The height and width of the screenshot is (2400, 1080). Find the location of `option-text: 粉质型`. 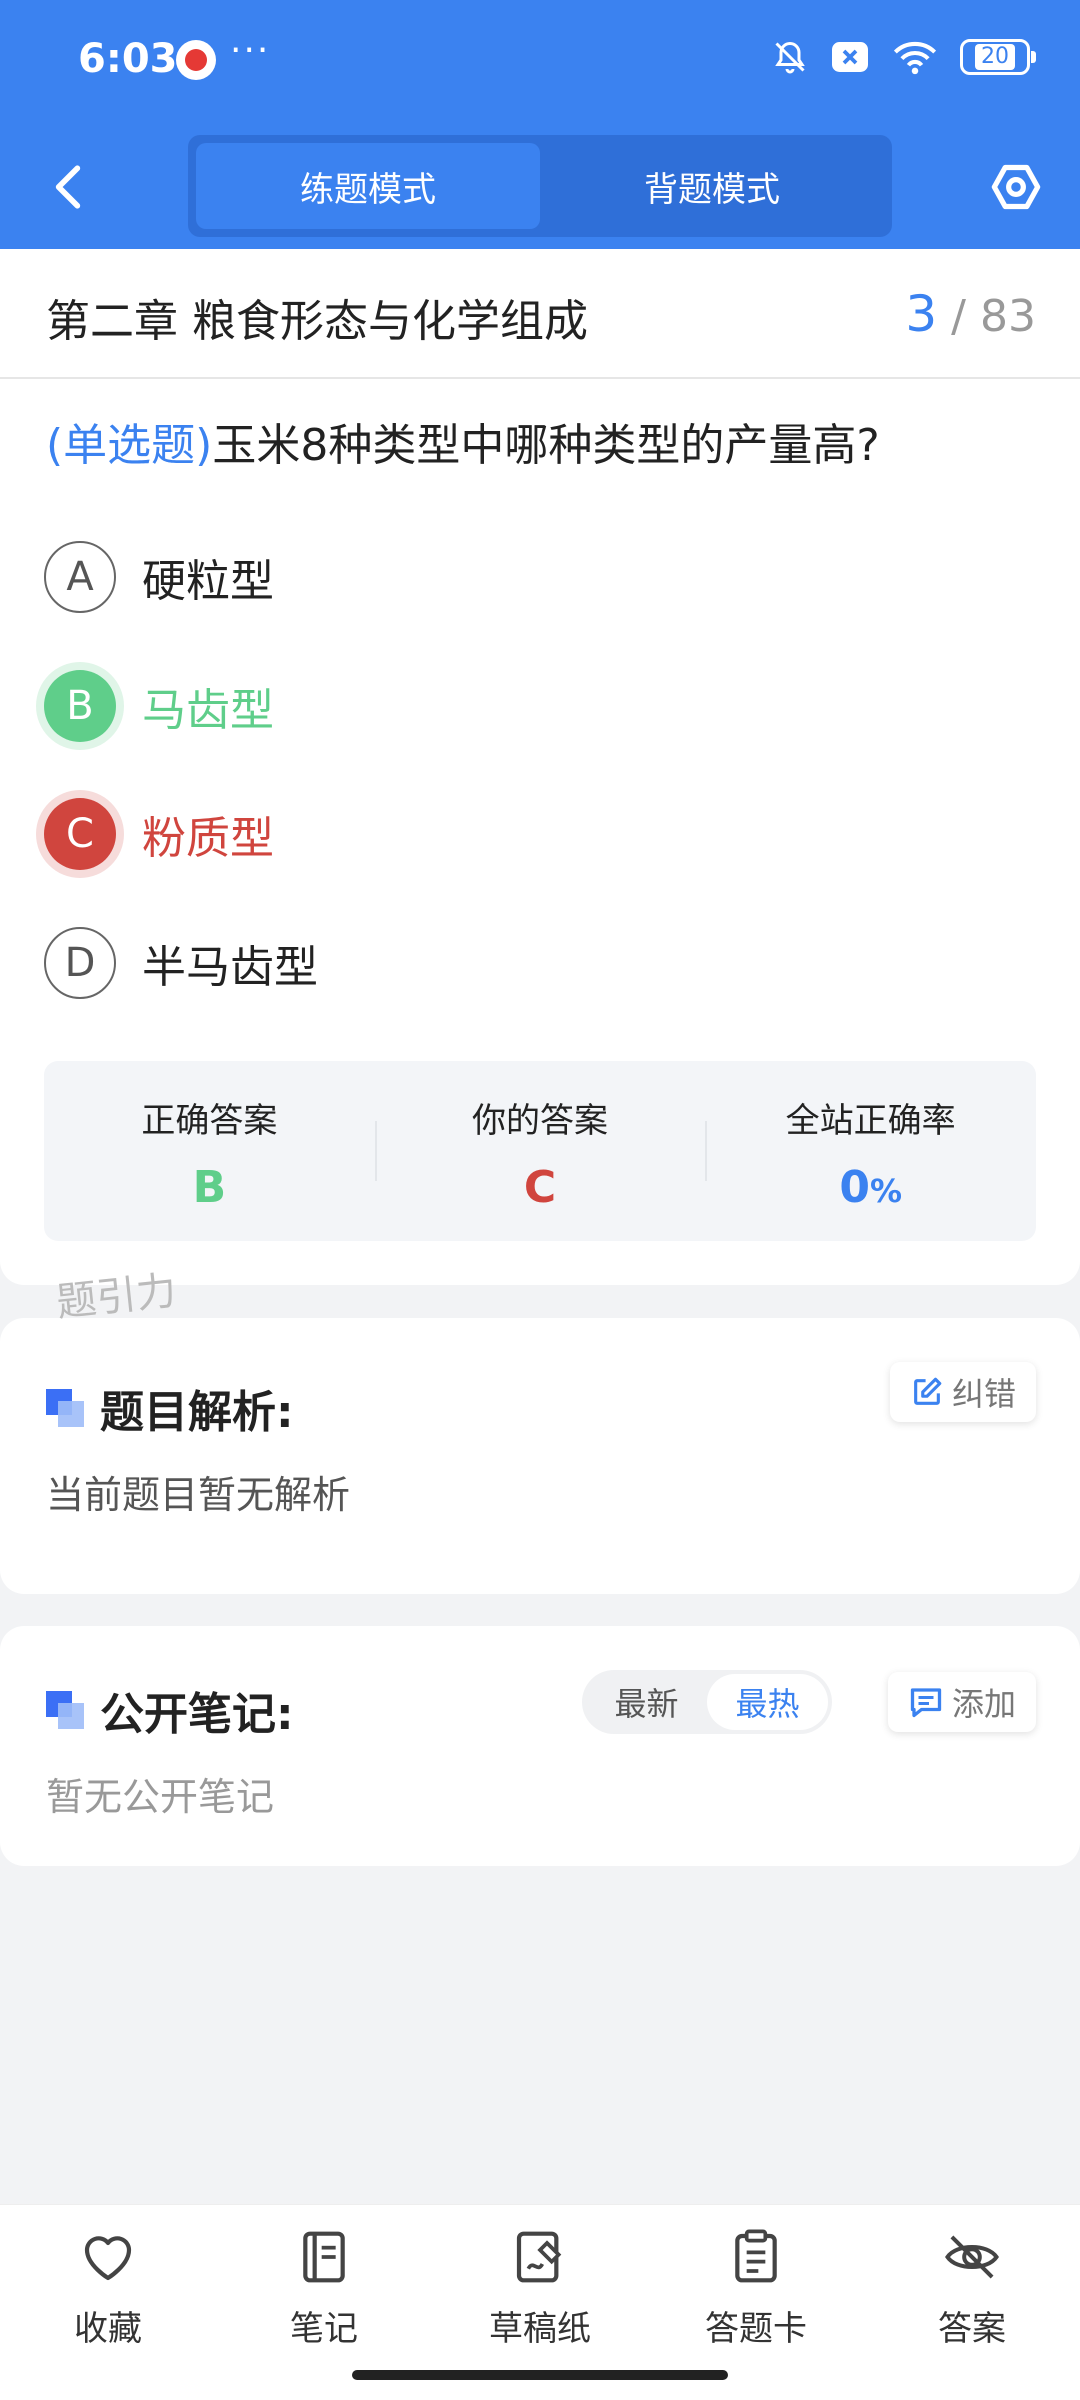

option-text: 粉质型 is located at coordinates (208, 838).